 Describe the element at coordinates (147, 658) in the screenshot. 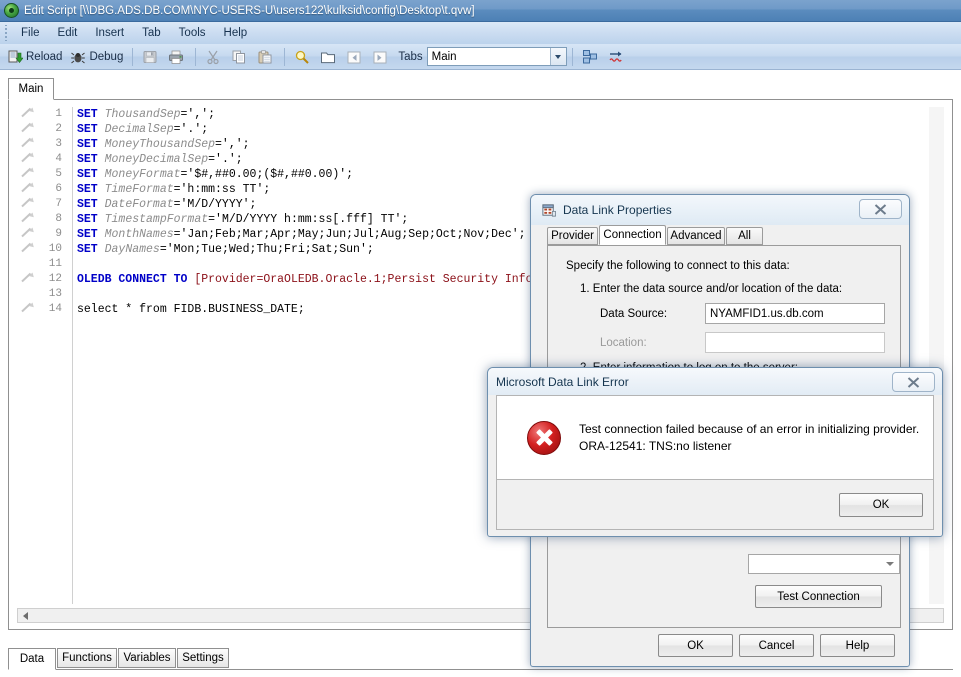

I see `bottom-tab-variables: Variables` at that location.